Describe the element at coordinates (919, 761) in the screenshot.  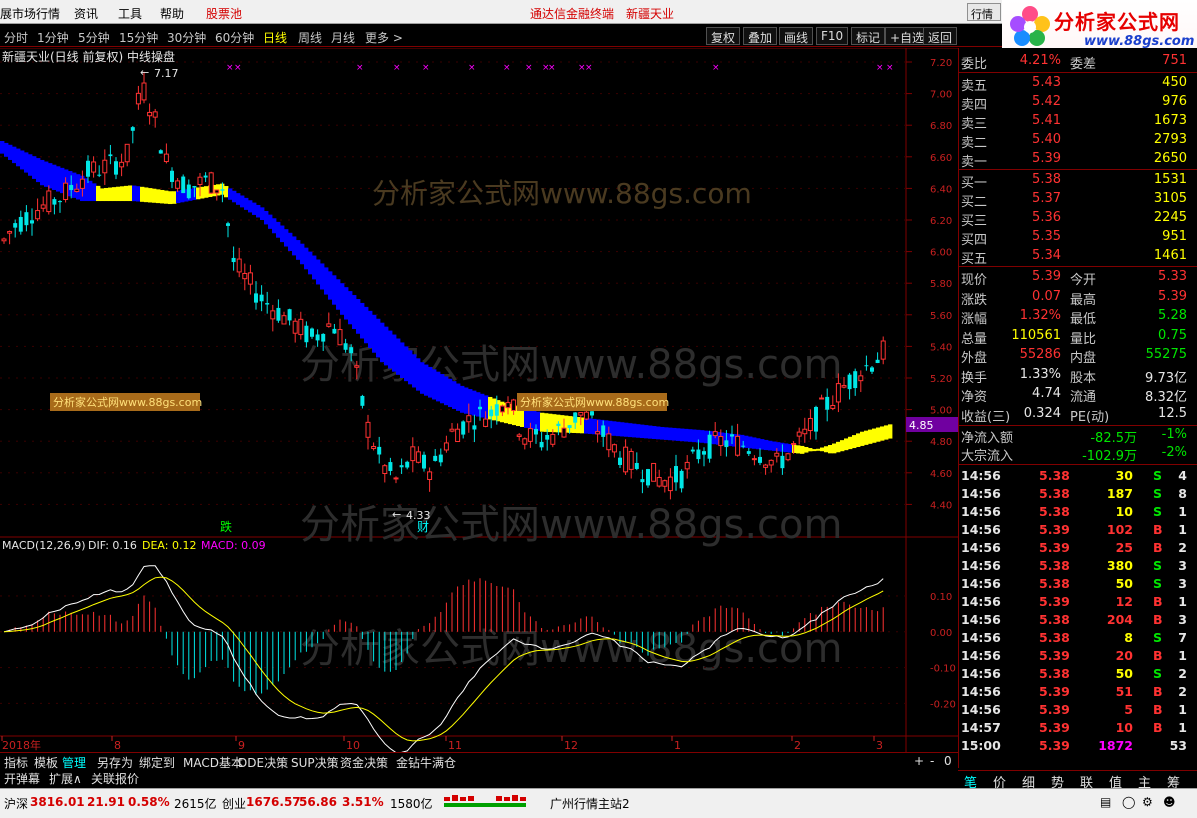
I see `zoom-in-button: +` at that location.